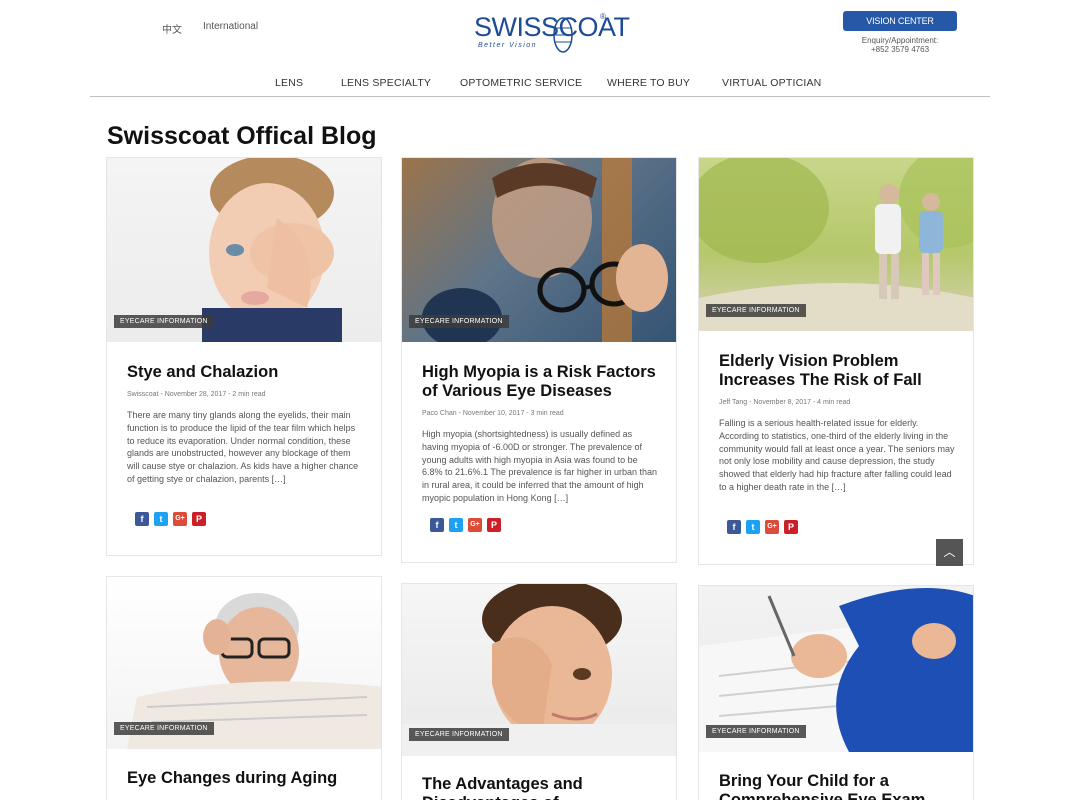  I want to click on enquiry-phone: +852 3579 4763, so click(900, 49).